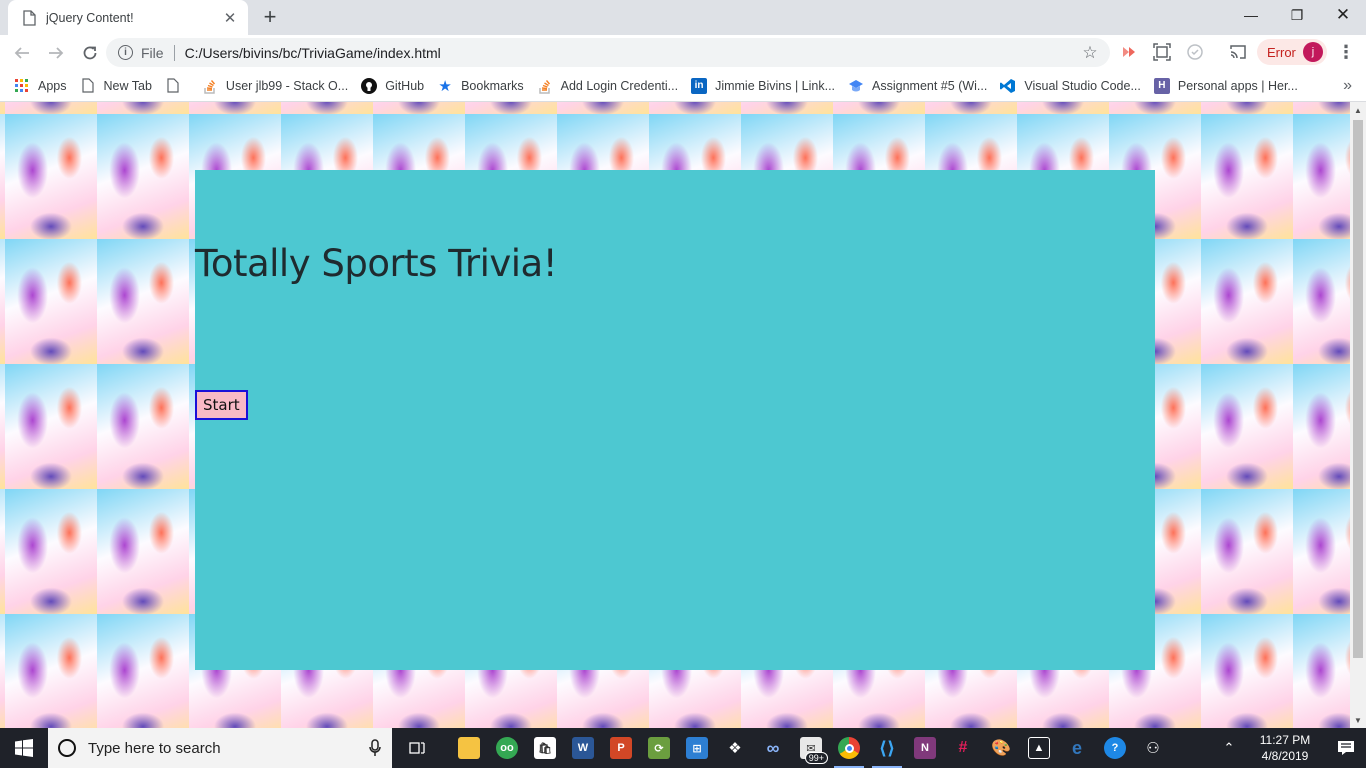 Image resolution: width=1366 pixels, height=768 pixels. I want to click on bookmark-apps: Apps, so click(43, 86).